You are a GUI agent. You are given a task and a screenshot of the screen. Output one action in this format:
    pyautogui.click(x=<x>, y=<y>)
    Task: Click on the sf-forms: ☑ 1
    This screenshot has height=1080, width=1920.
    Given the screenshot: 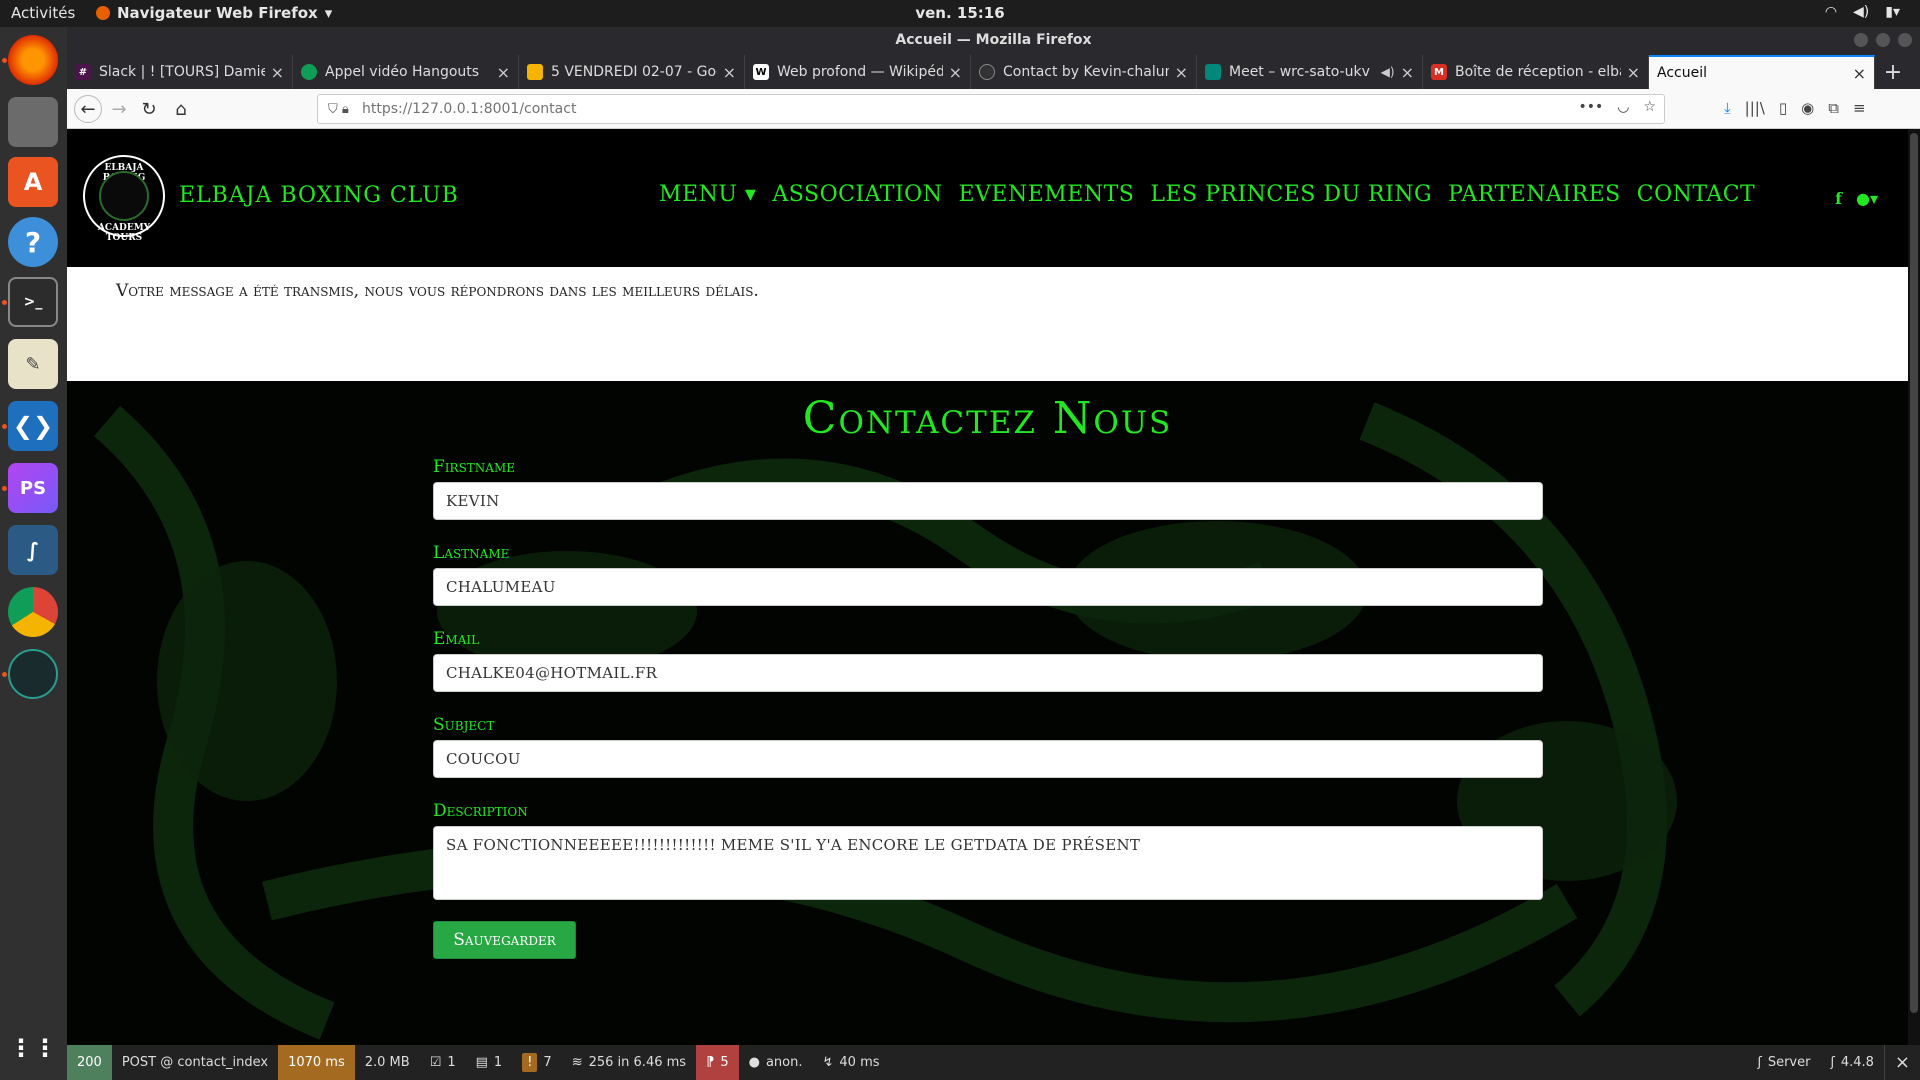 What is the action you would take?
    pyautogui.click(x=443, y=1062)
    